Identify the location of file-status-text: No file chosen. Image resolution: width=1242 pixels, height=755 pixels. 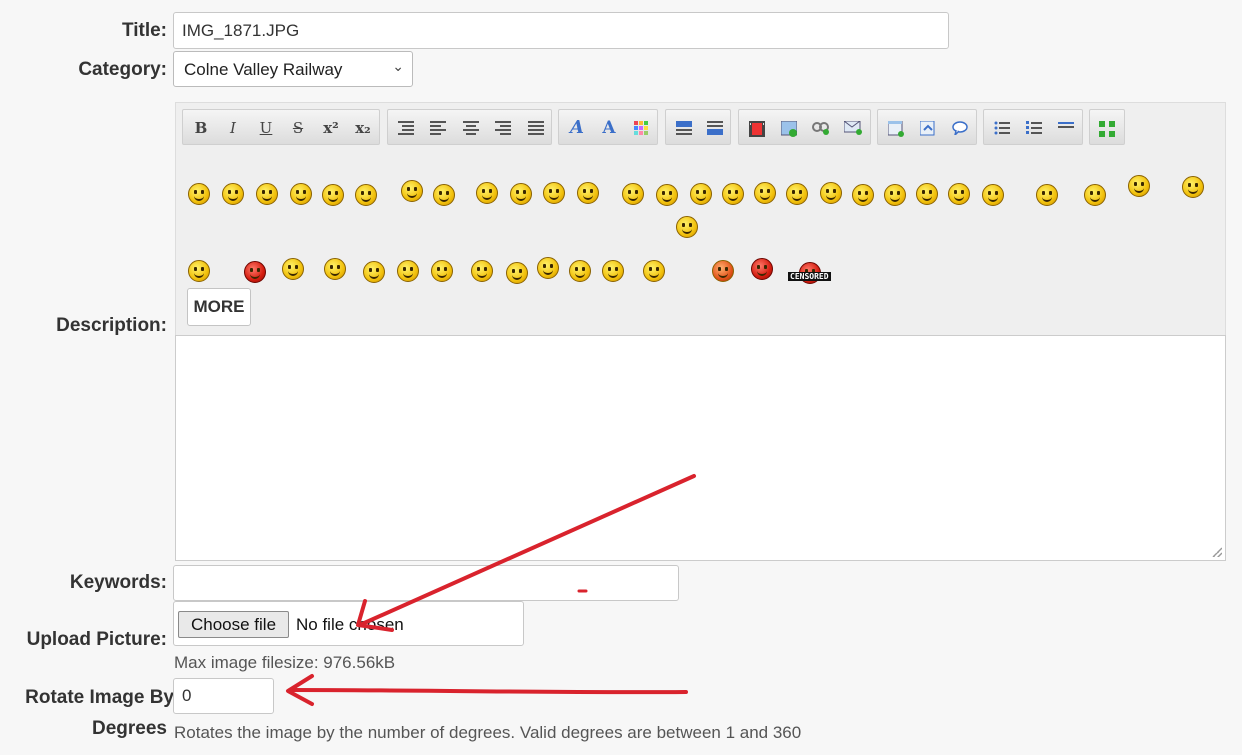
(350, 624).